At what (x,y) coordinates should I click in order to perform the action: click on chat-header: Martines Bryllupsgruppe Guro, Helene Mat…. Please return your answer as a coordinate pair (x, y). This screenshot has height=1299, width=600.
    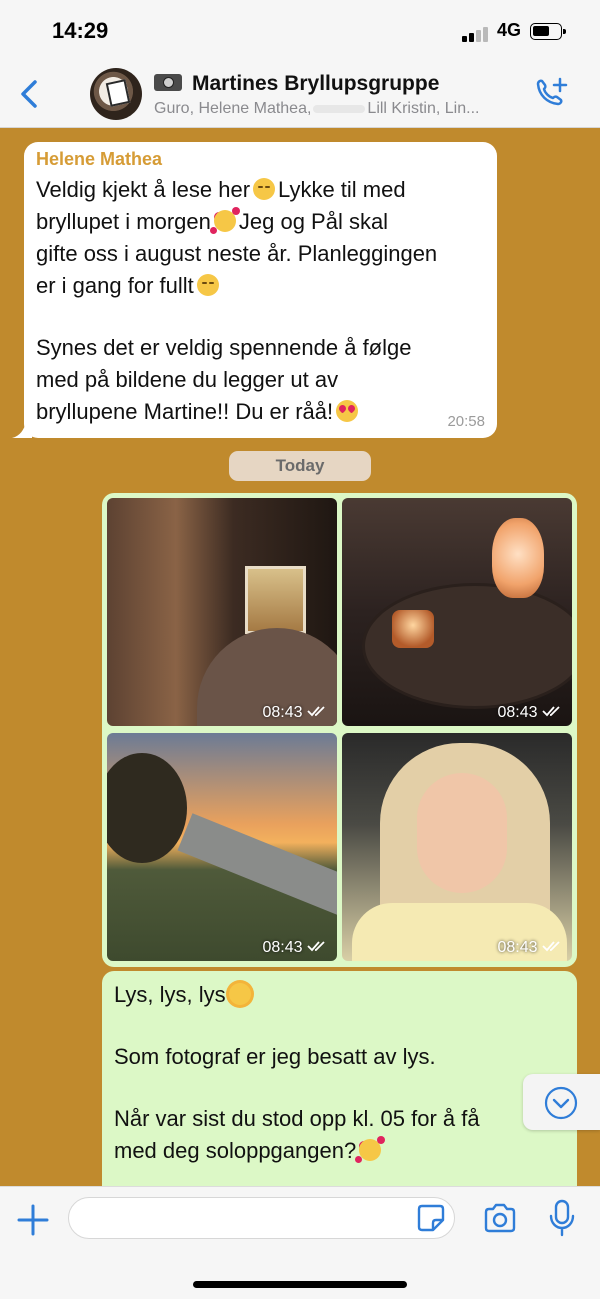
    Looking at the image, I should click on (300, 95).